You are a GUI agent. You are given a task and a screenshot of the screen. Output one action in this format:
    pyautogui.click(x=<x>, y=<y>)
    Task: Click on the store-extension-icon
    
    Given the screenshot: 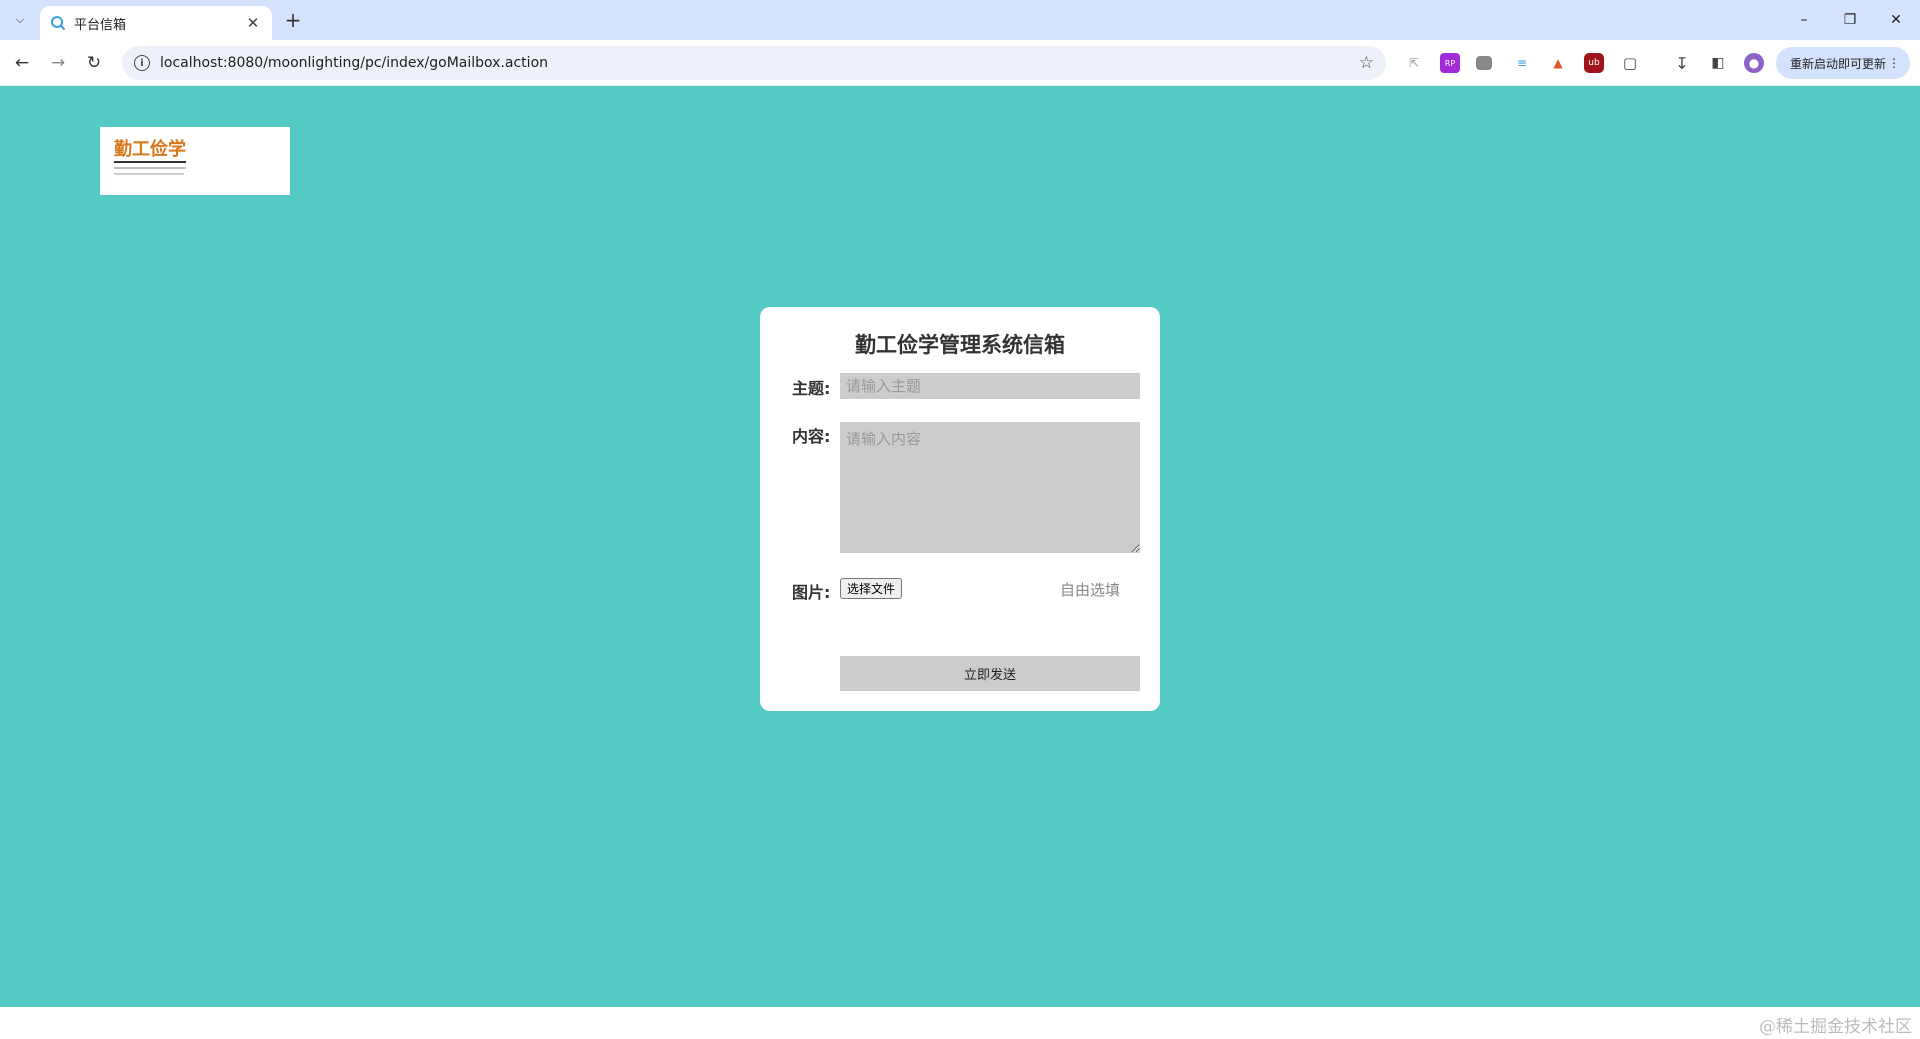 What is the action you would take?
    pyautogui.click(x=1484, y=63)
    